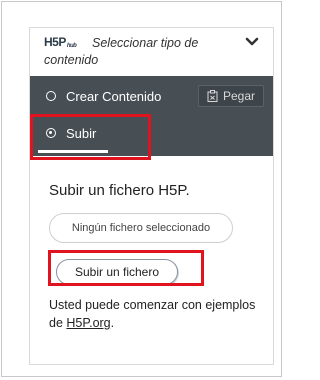  I want to click on tab-upload-label: Subir, so click(81, 133).